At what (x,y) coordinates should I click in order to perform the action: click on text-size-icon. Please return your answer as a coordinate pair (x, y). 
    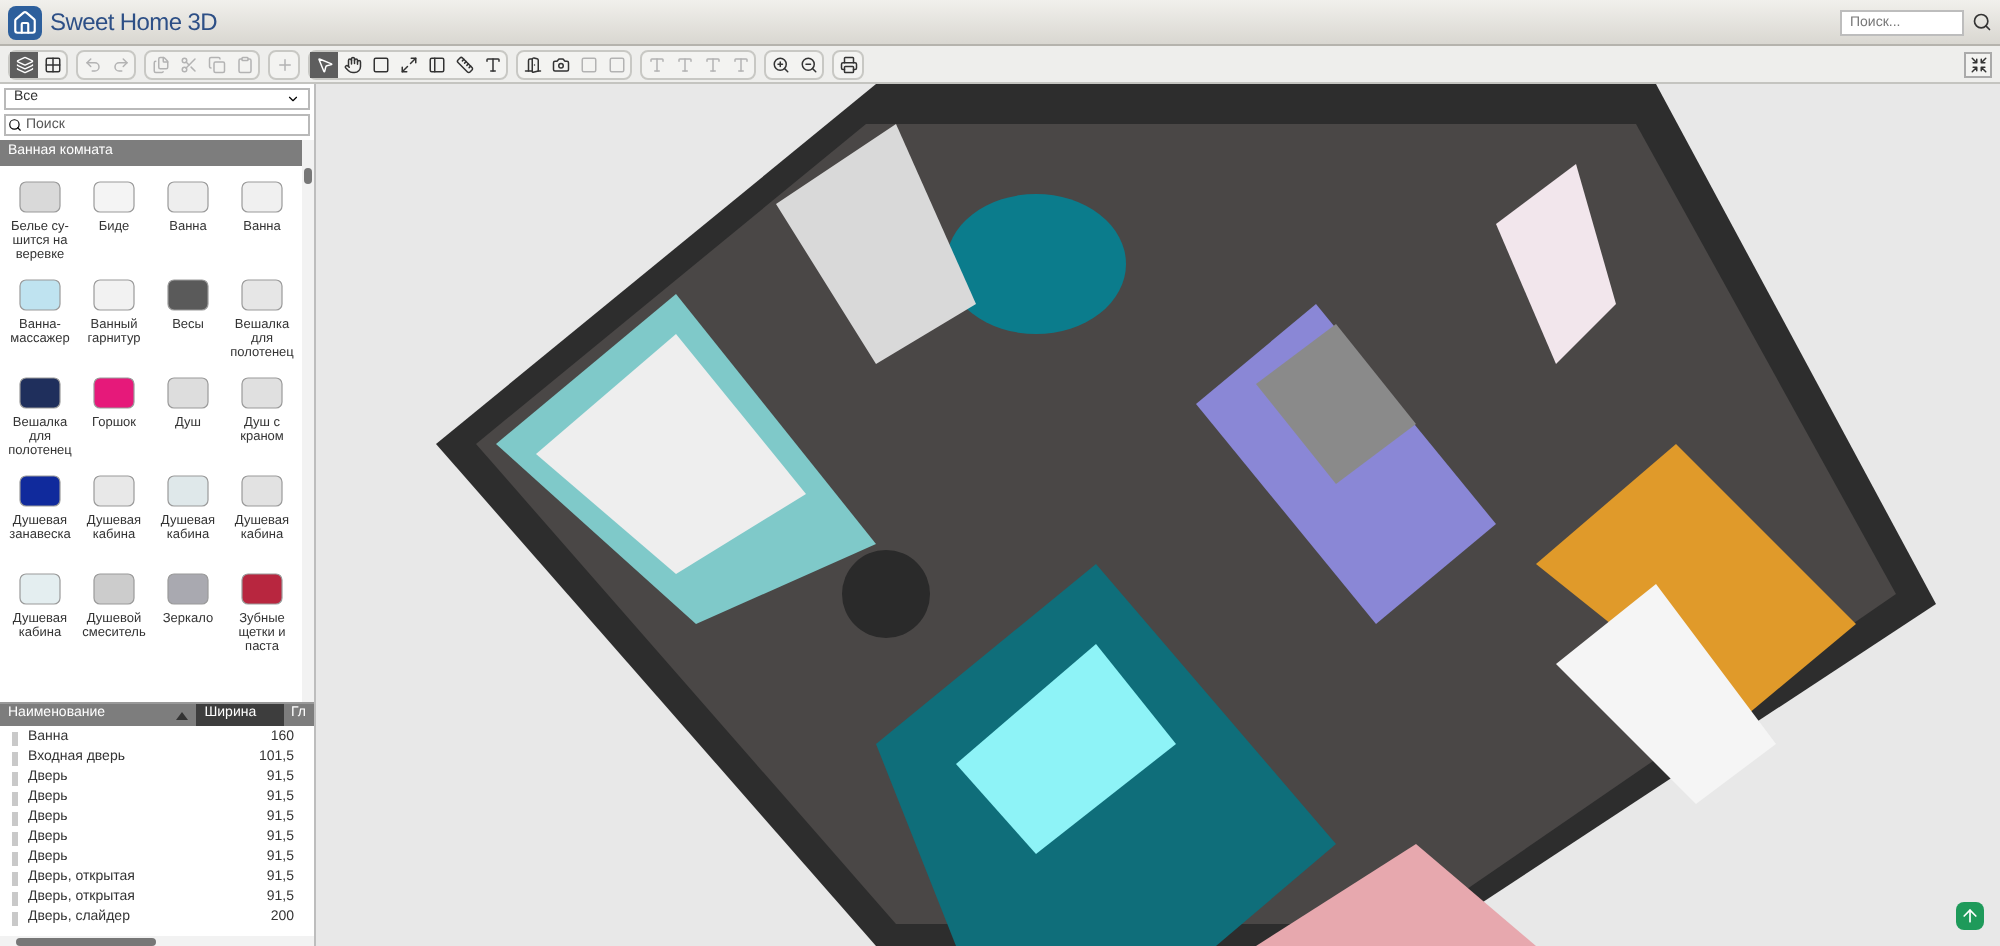
    Looking at the image, I should click on (656, 64).